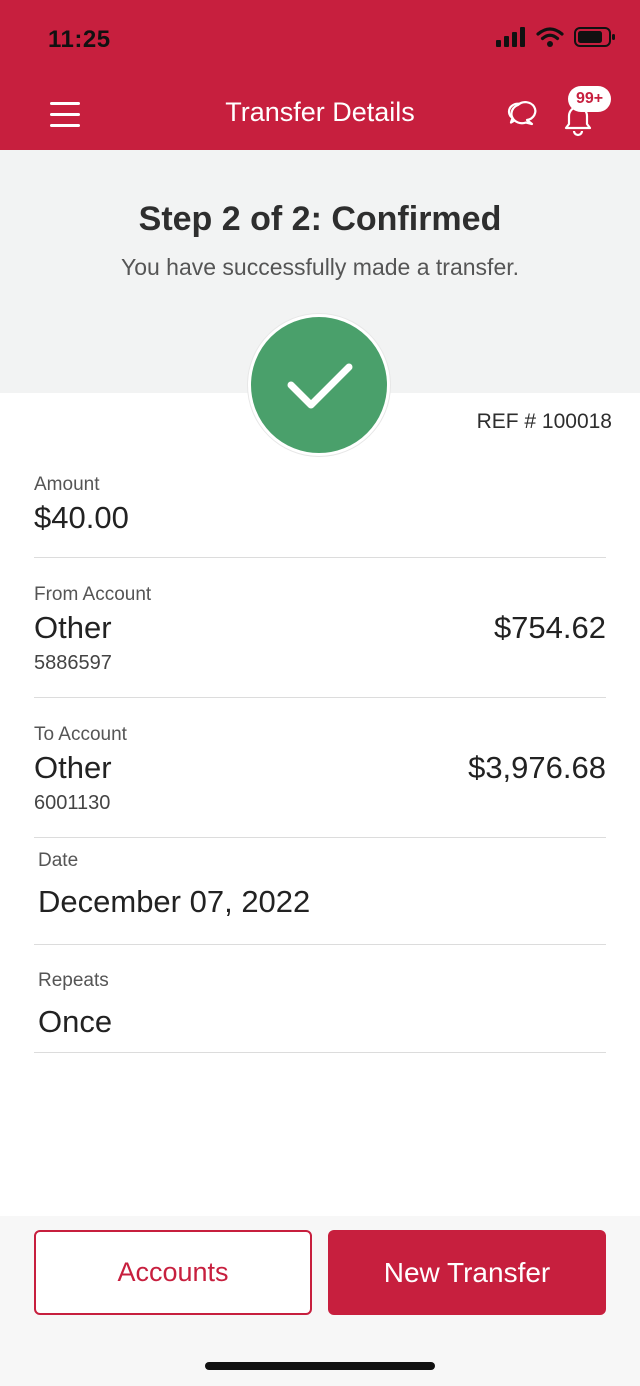 This screenshot has height=1386, width=640. I want to click on notifications-button: 99+, so click(588, 112).